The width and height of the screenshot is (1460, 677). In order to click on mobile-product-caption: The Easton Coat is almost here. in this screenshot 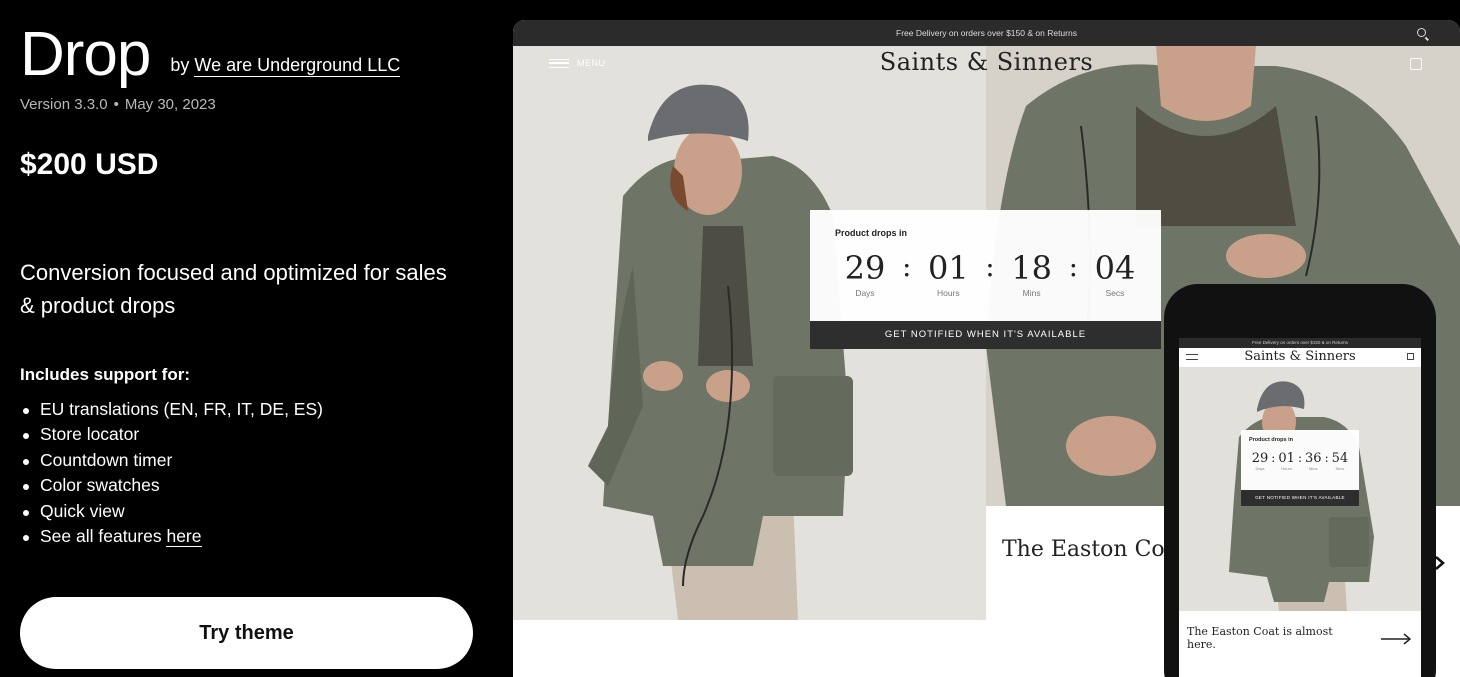, I will do `click(1300, 644)`.